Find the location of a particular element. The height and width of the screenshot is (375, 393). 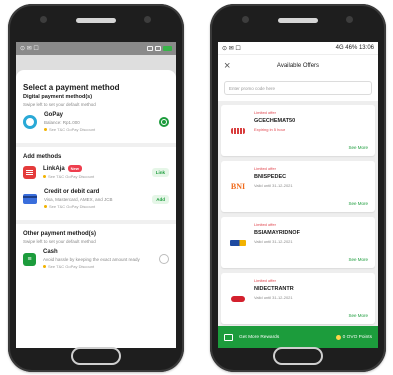

status-icons is located at coordinates (159, 48).